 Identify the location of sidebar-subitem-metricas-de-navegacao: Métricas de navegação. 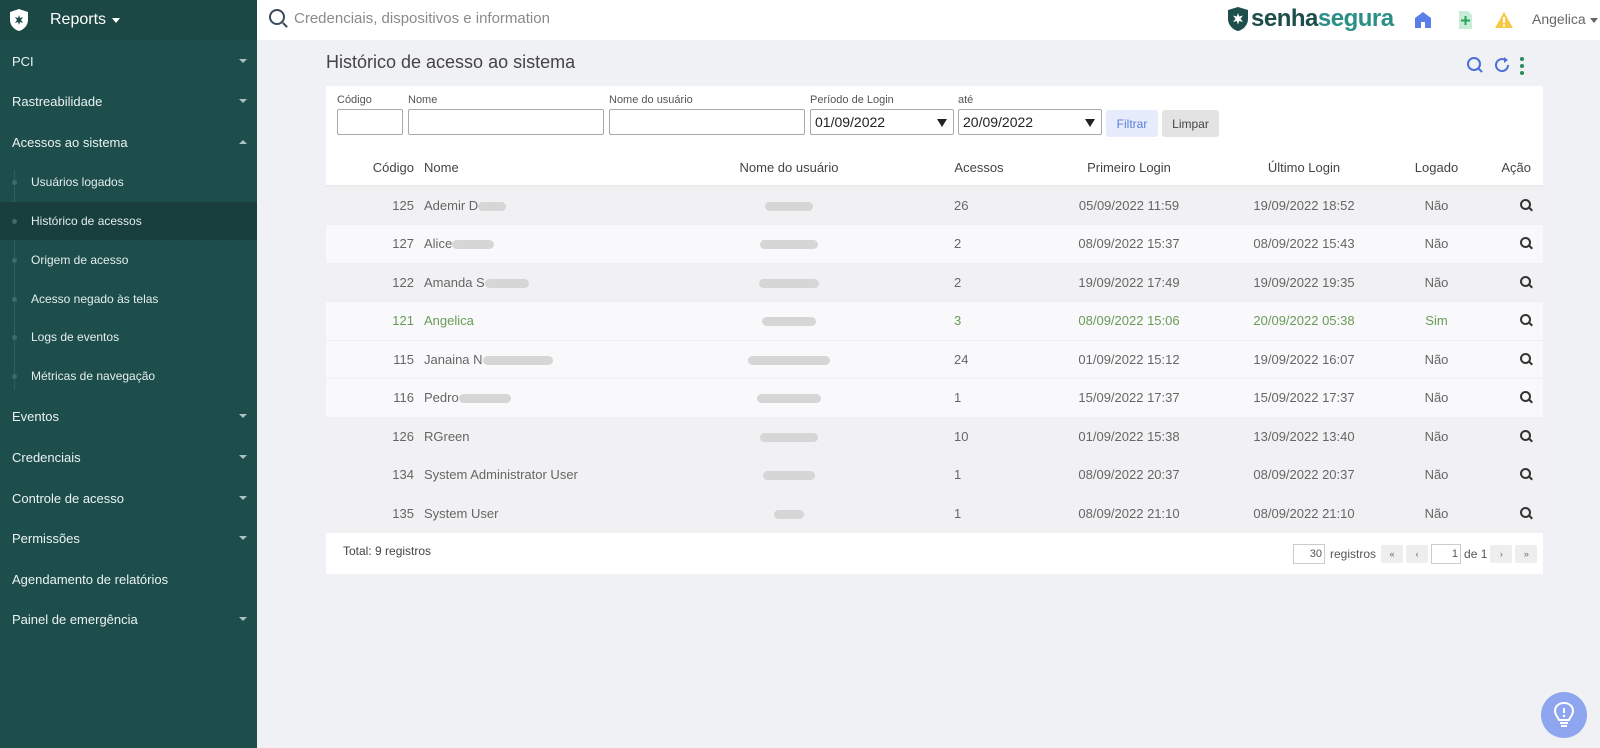
(128, 376).